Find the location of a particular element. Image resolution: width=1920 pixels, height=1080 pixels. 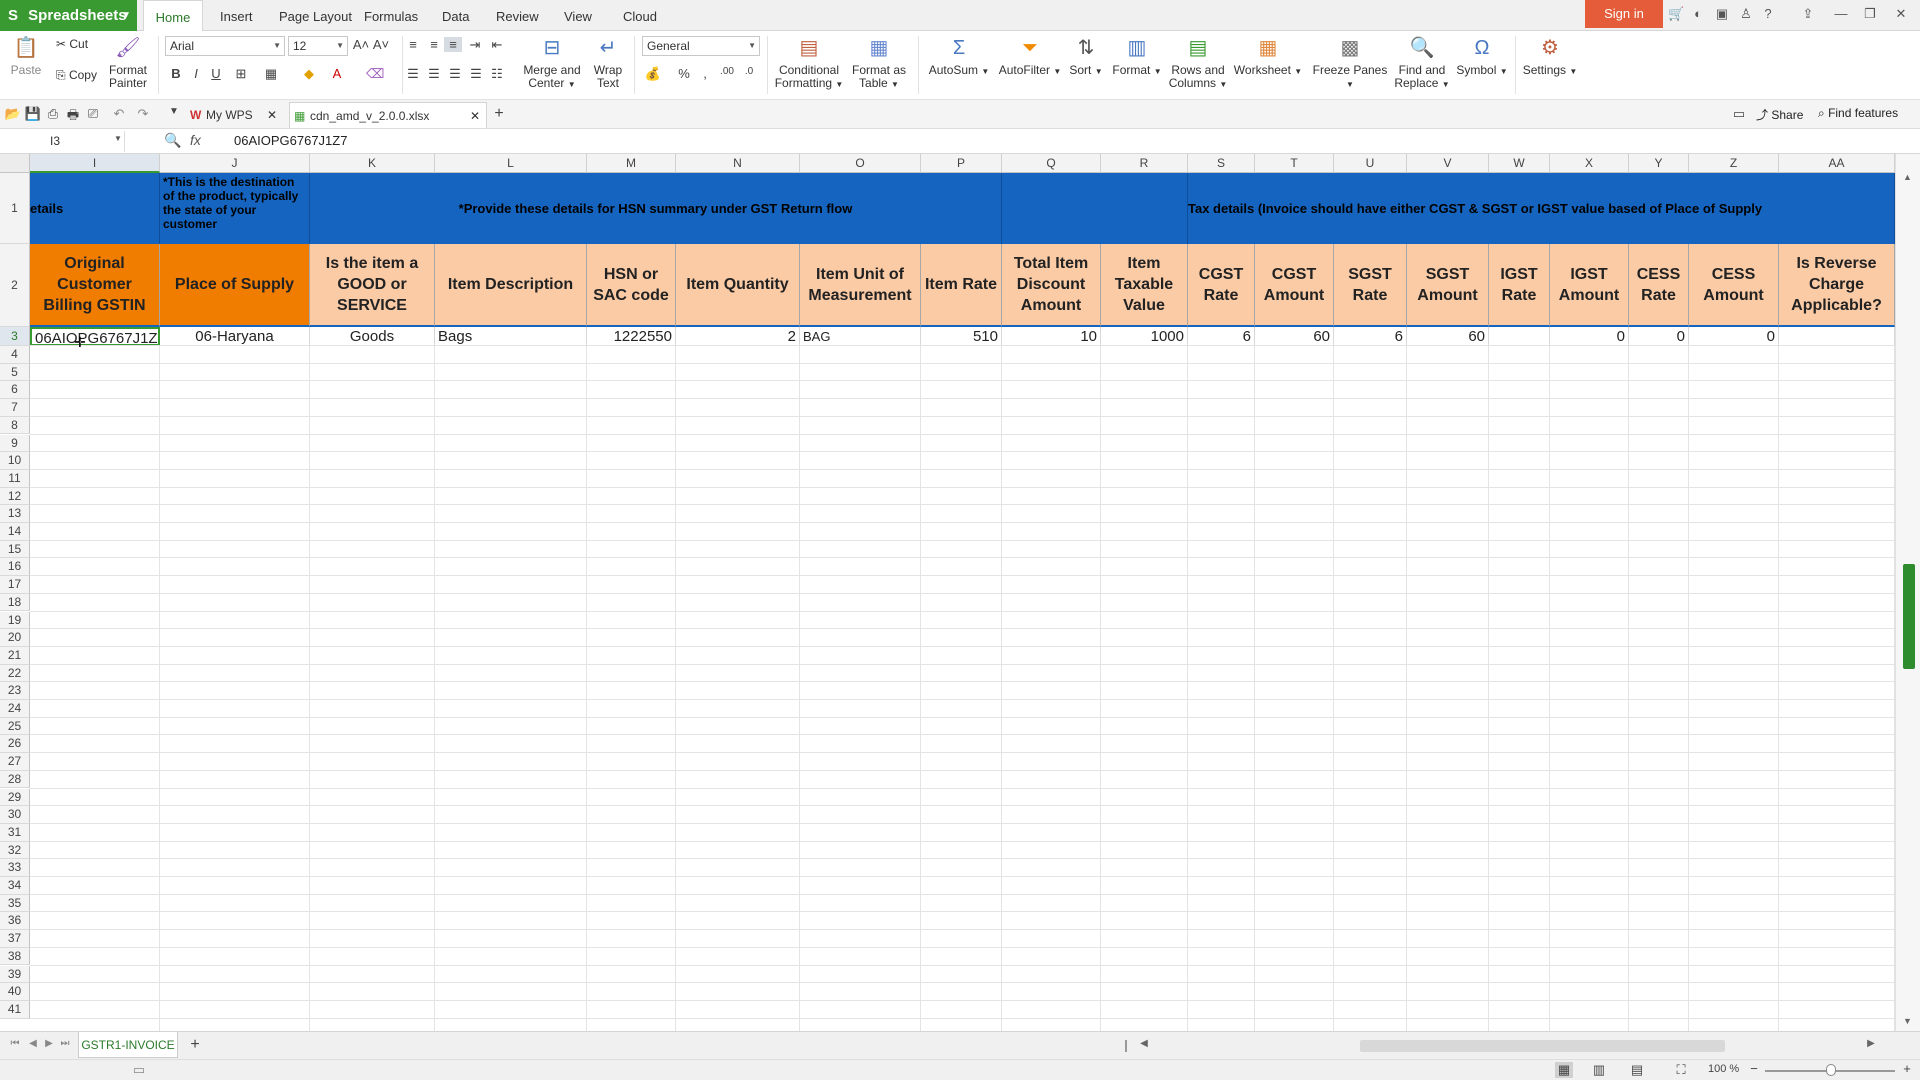

column-title: Item Quantity is located at coordinates (738, 285).